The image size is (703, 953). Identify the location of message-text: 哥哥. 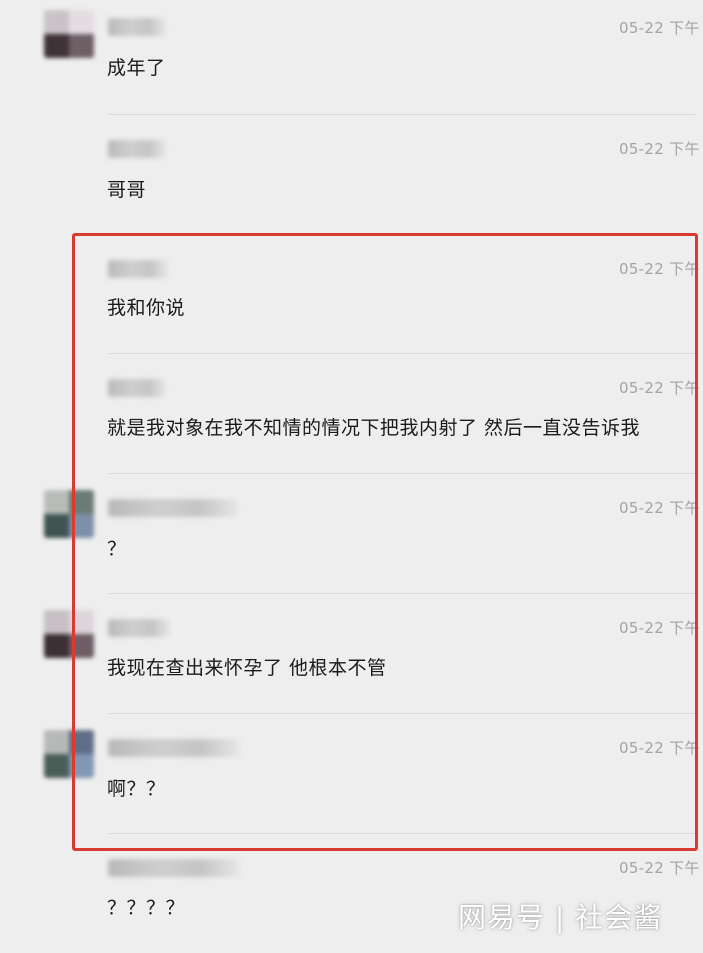
(127, 190).